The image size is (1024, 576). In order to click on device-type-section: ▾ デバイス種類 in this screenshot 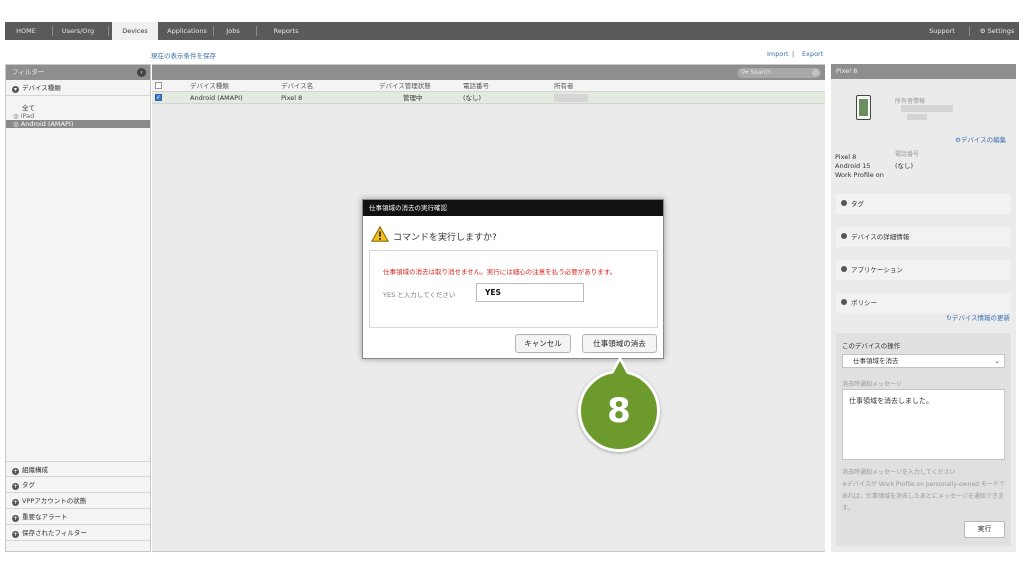, I will do `click(78, 88)`.